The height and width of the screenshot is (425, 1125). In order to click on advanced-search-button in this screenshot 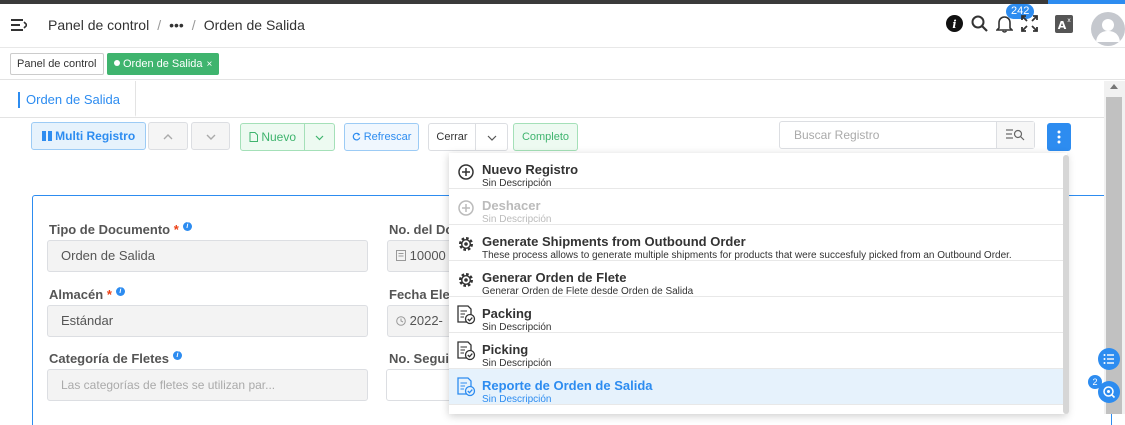, I will do `click(1015, 135)`.